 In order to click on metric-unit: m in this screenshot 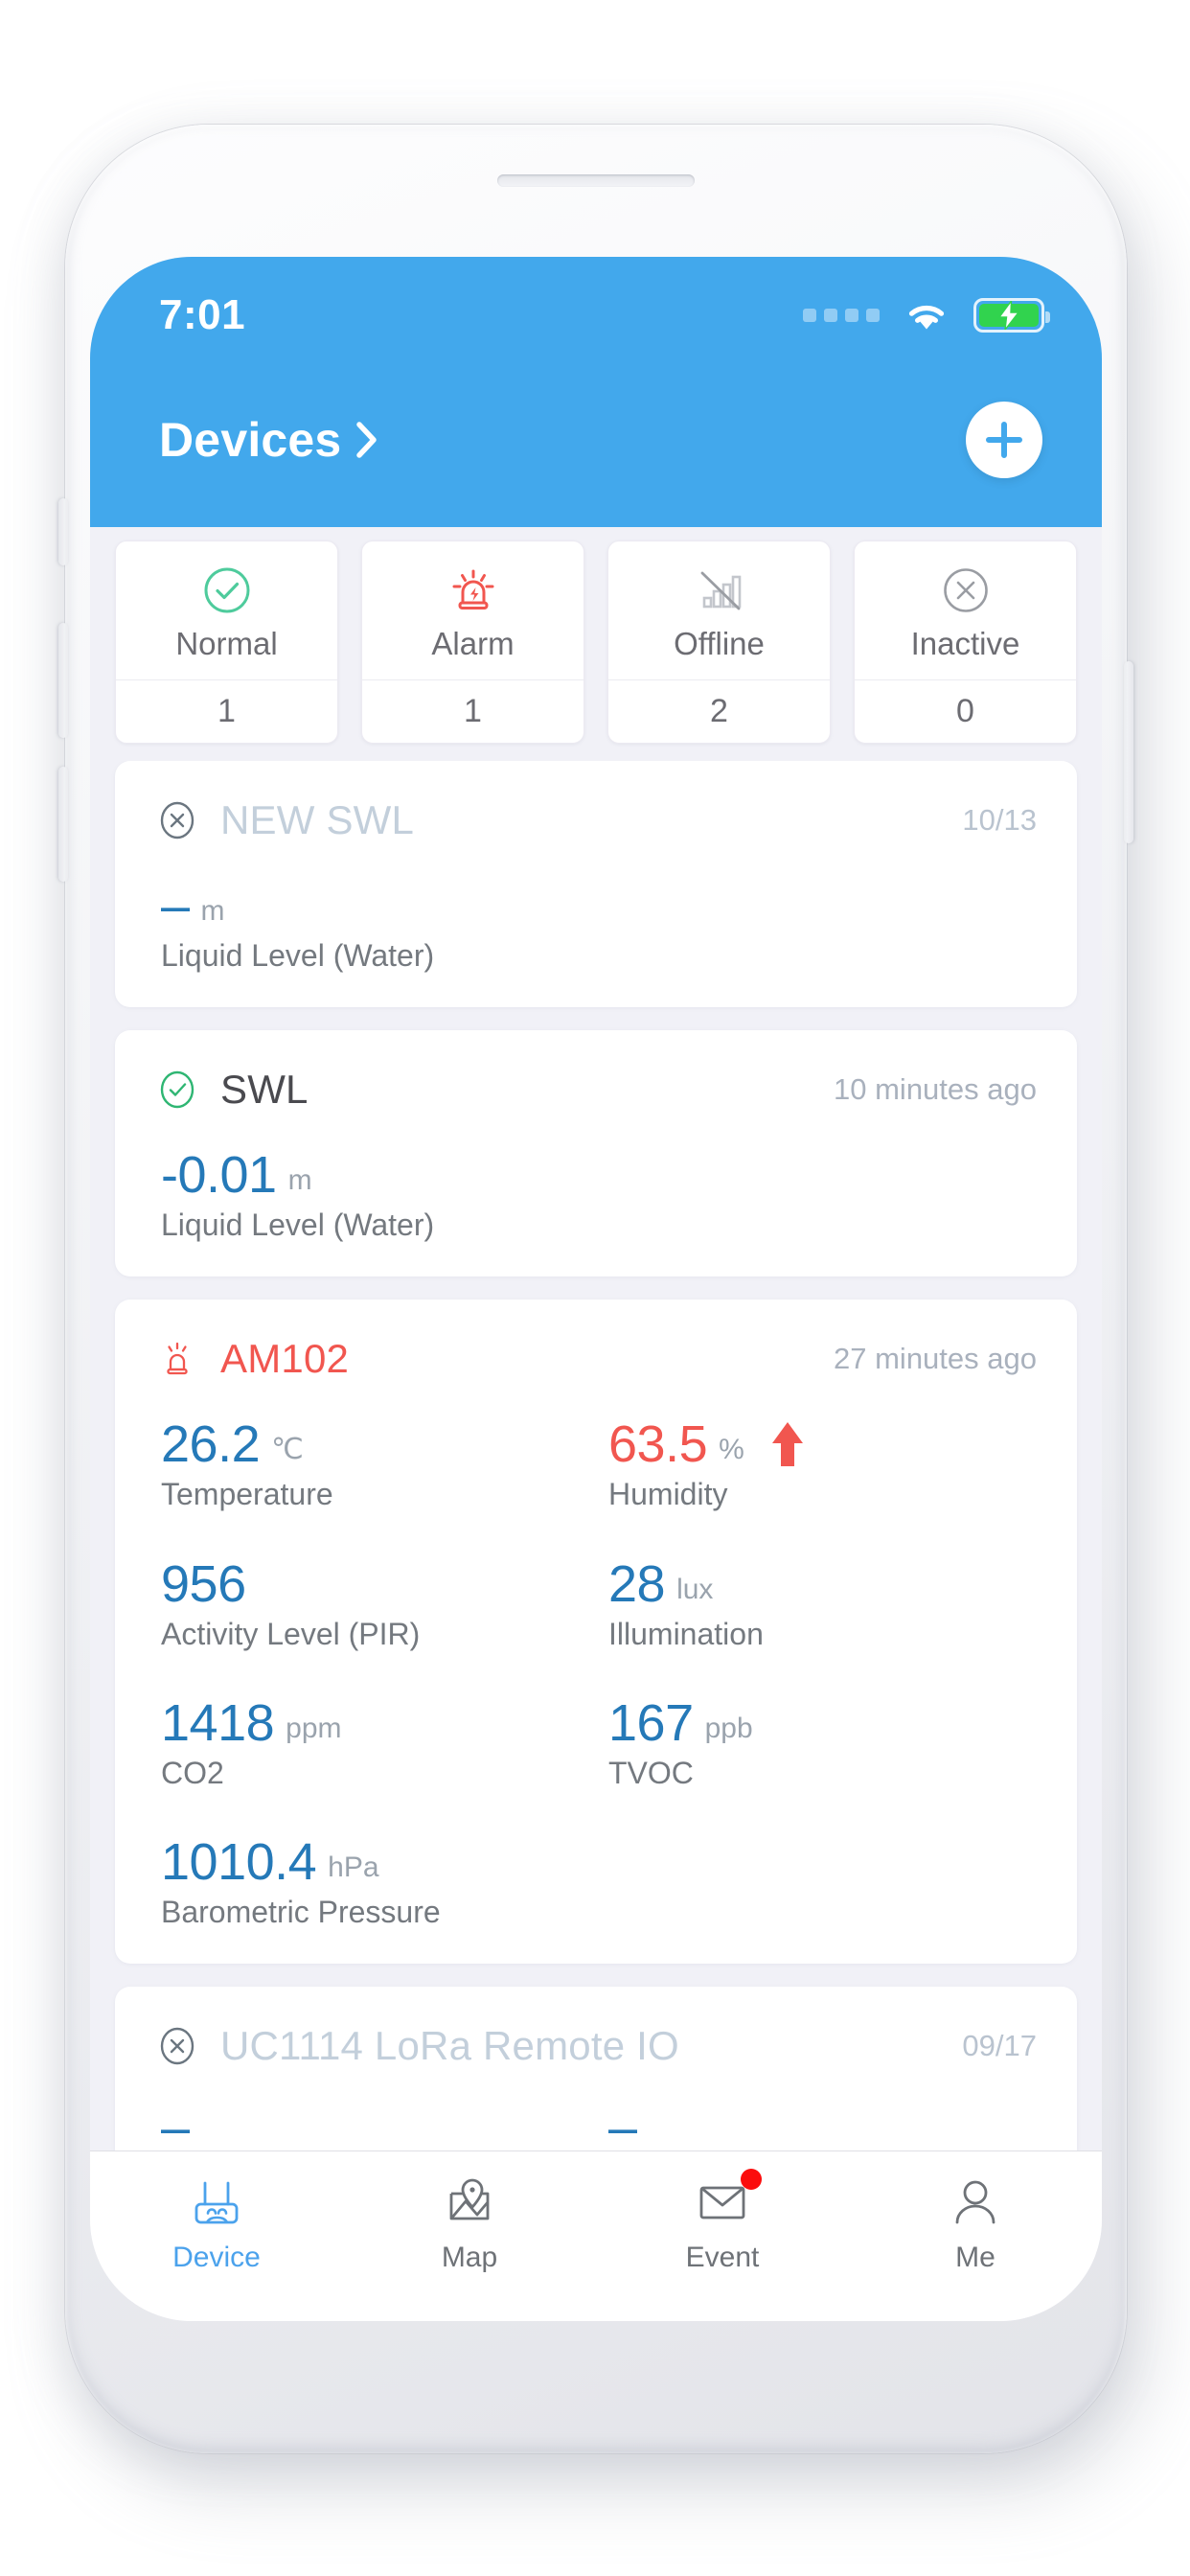, I will do `click(300, 1180)`.